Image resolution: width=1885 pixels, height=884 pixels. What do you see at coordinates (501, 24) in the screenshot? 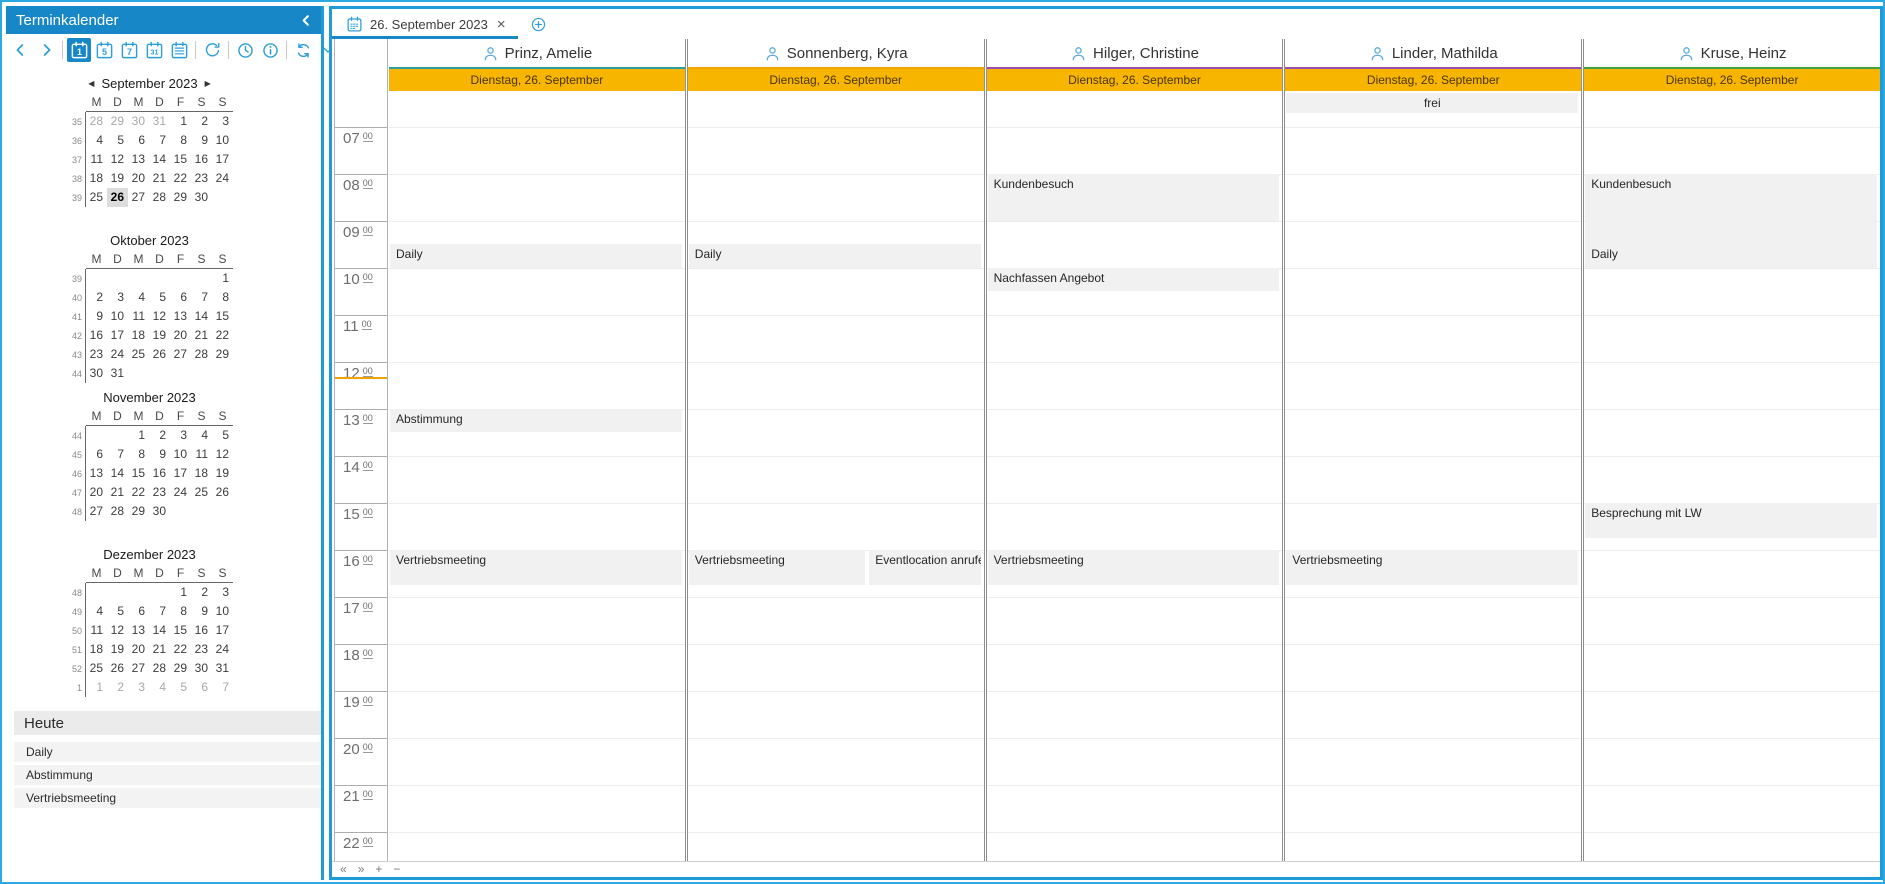
I see `tab-close-icon: ×` at bounding box center [501, 24].